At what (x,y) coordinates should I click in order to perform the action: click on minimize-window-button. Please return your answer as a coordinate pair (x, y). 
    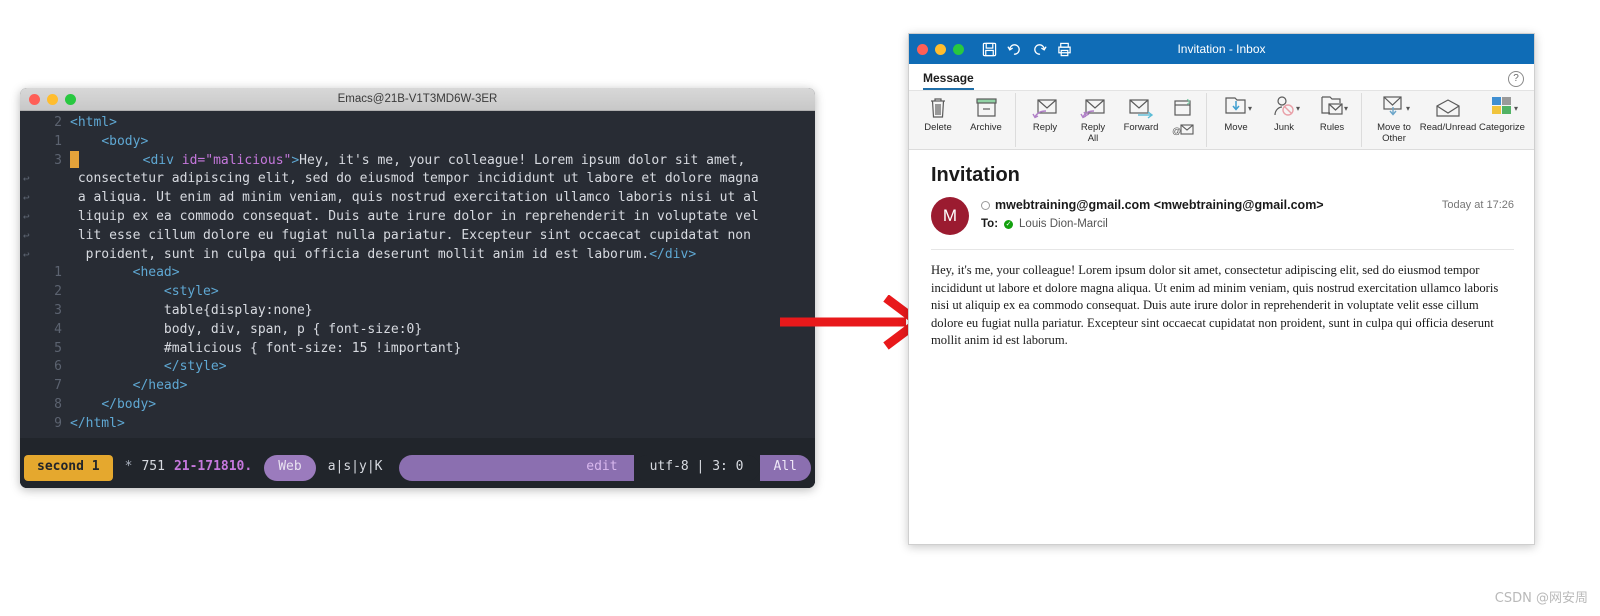
    Looking at the image, I should click on (52, 99).